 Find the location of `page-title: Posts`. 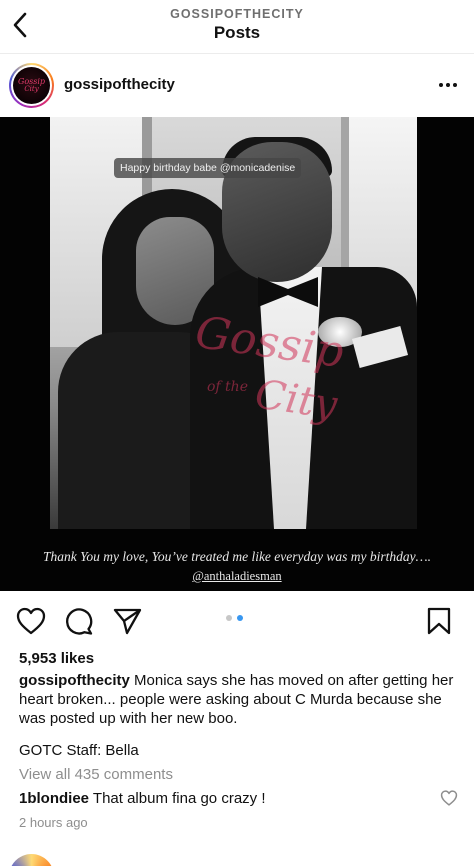

page-title: Posts is located at coordinates (237, 32).